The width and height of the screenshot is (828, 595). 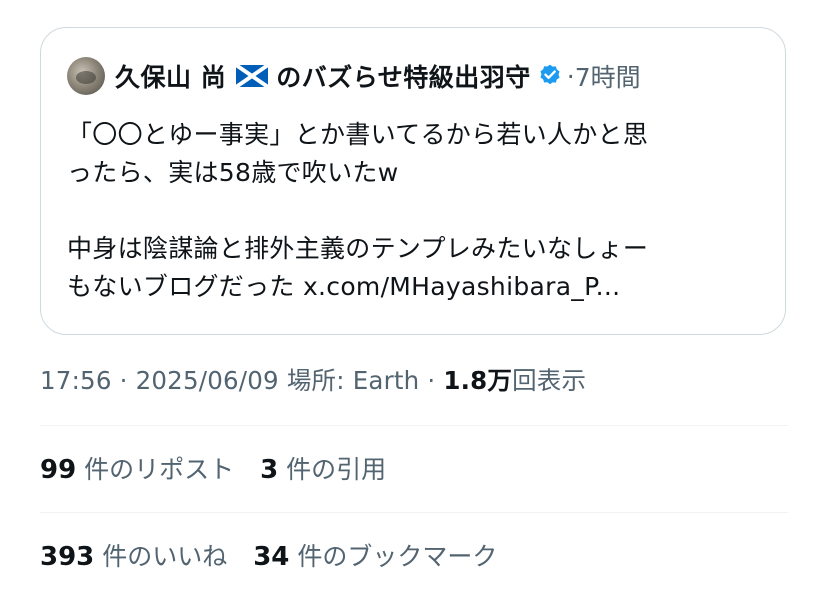 What do you see at coordinates (397, 556) in the screenshot?
I see `bookmarks-label: 件のブックマーク` at bounding box center [397, 556].